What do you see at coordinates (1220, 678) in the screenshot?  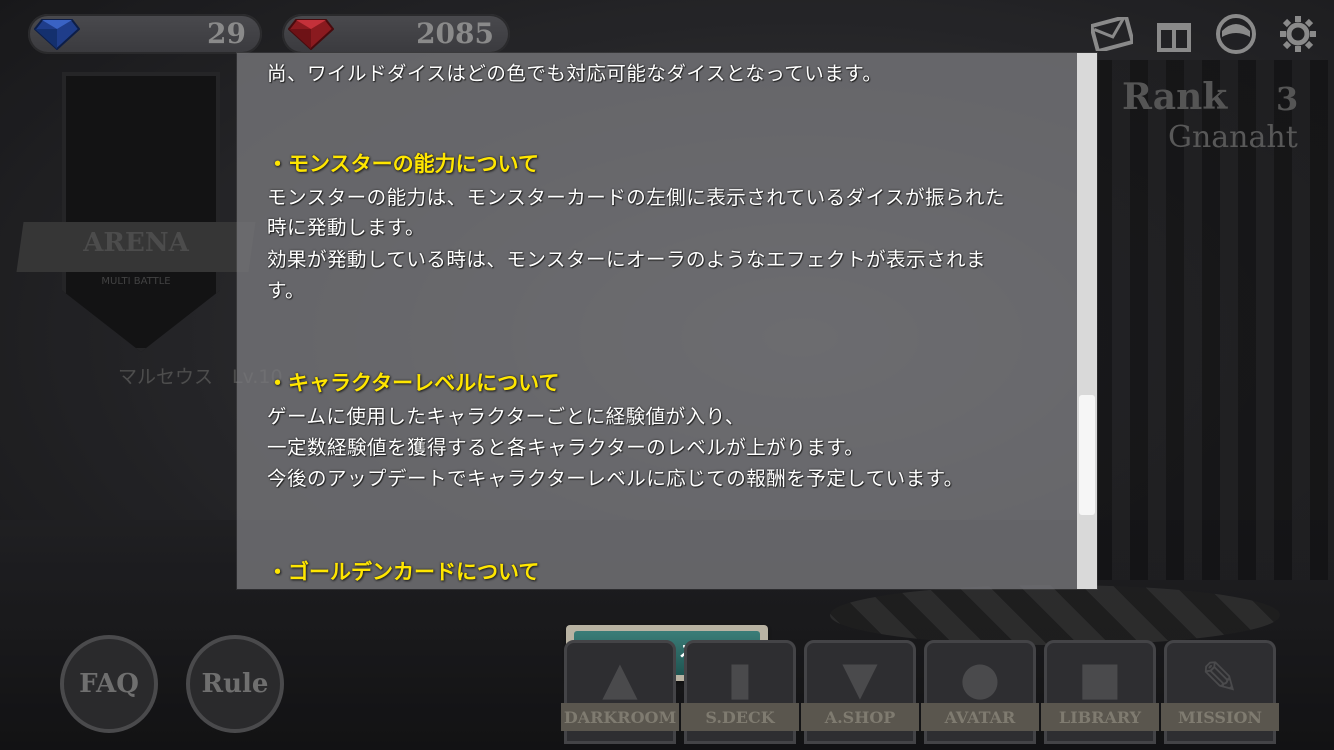 I see `scroll-quill-icon: ✎` at bounding box center [1220, 678].